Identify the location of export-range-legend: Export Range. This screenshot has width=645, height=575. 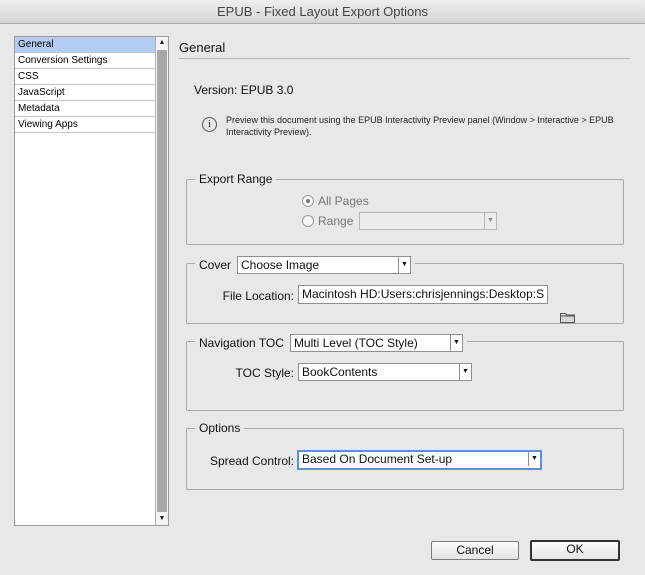
(236, 179).